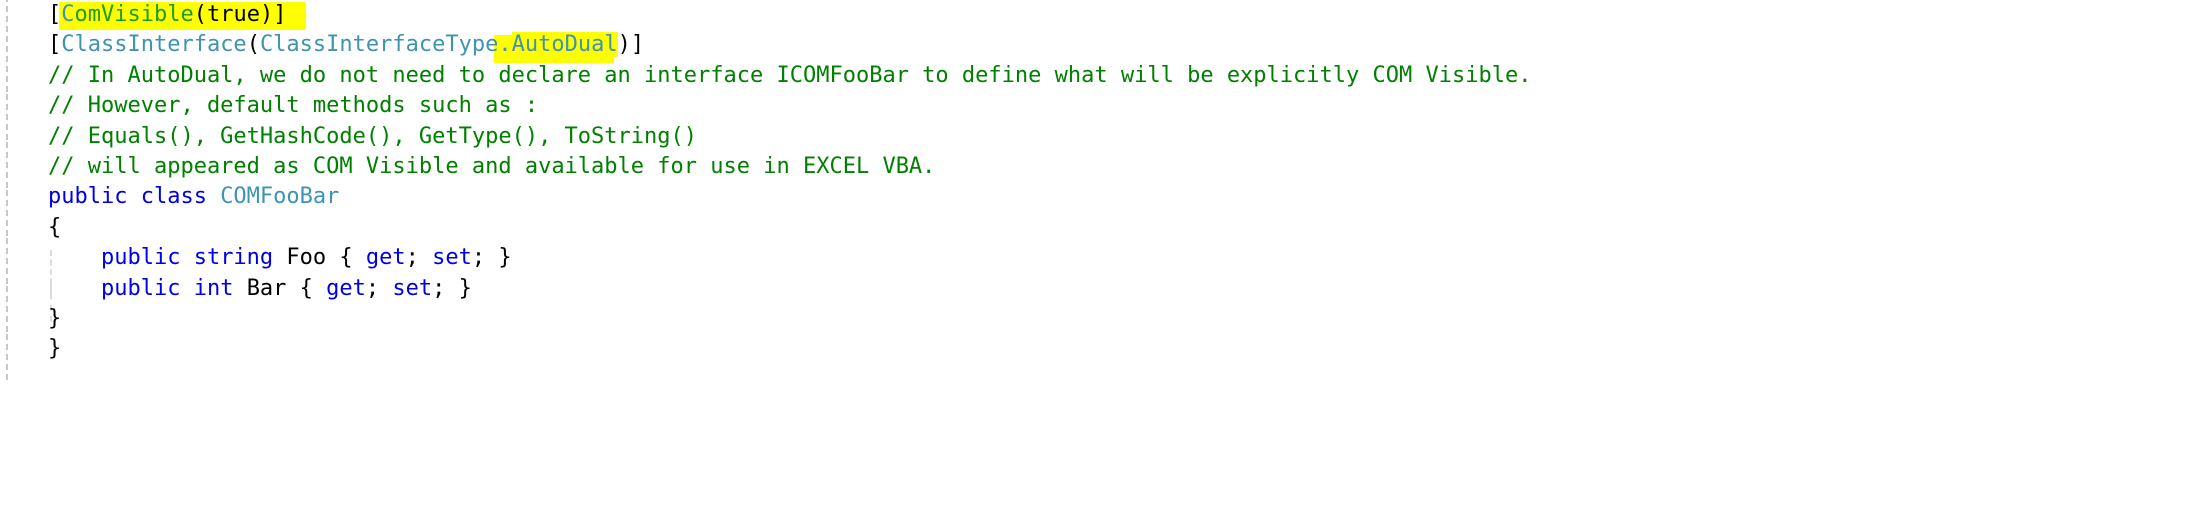 The image size is (2188, 507). I want to click on code-line: {, so click(1094, 228).